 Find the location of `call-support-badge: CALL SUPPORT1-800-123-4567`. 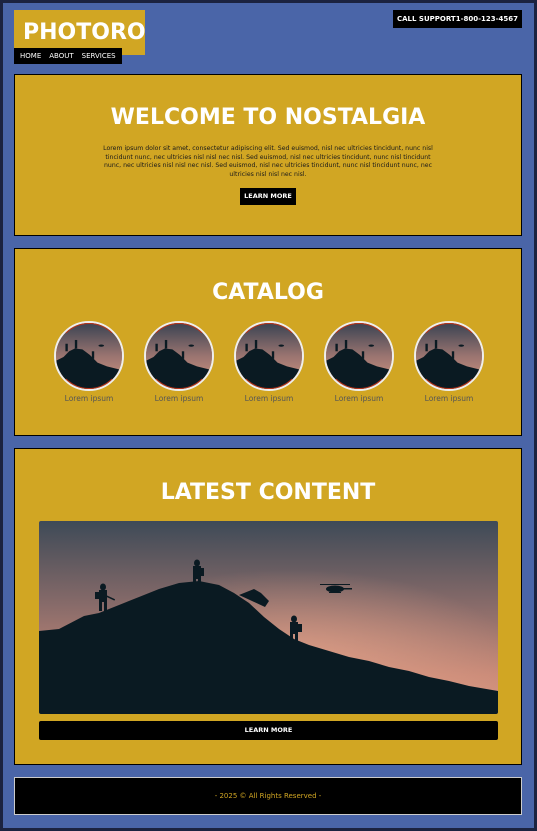

call-support-badge: CALL SUPPORT1-800-123-4567 is located at coordinates (457, 19).